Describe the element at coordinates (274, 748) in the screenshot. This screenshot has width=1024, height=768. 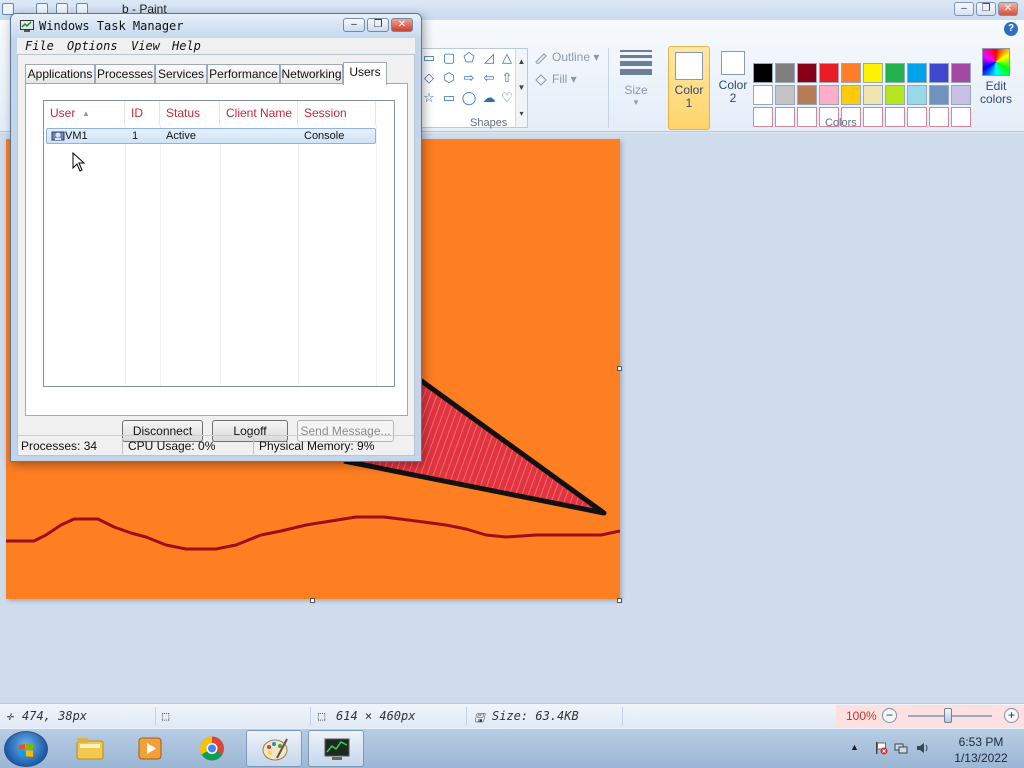
I see `taskbar-paint` at that location.